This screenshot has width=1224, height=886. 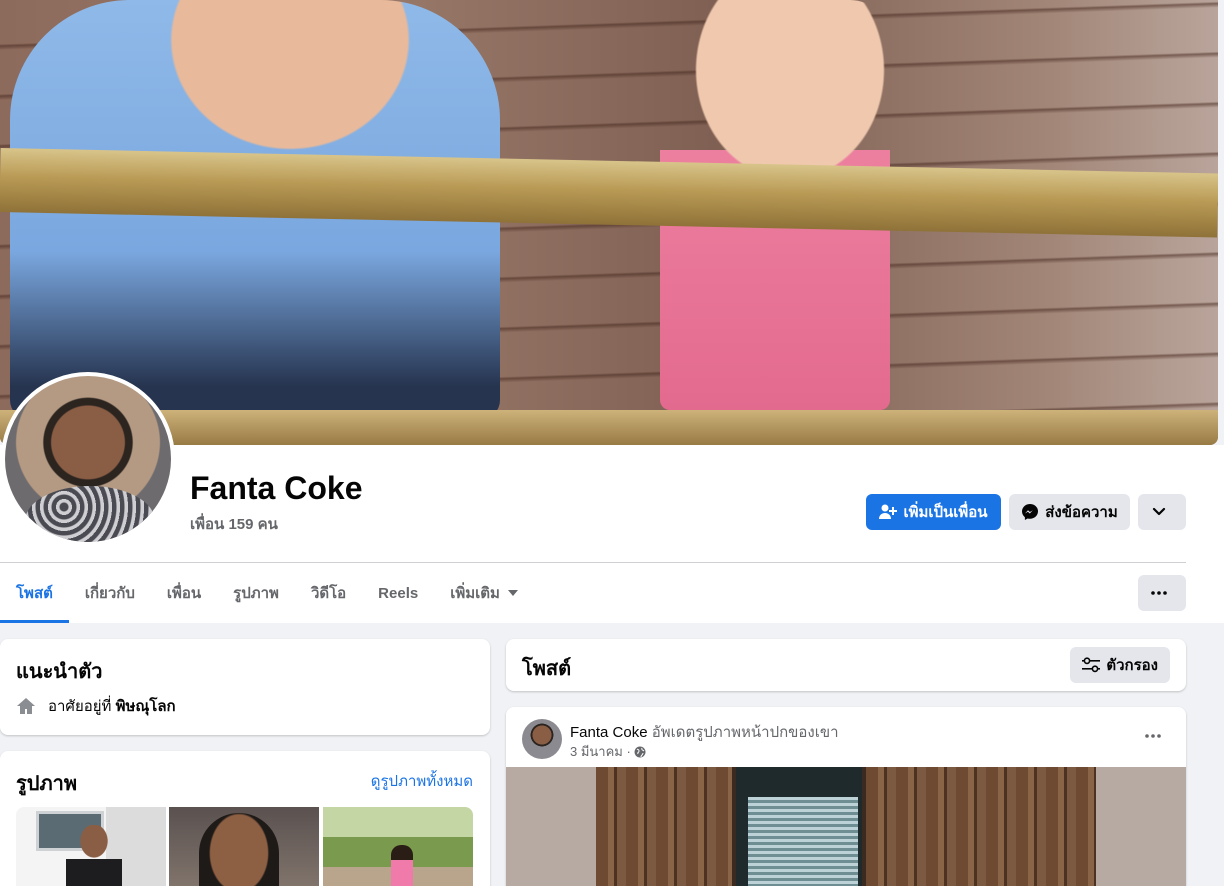 What do you see at coordinates (80, 706) in the screenshot?
I see `lives-in-prefix: อาศัยอยู่ที่` at bounding box center [80, 706].